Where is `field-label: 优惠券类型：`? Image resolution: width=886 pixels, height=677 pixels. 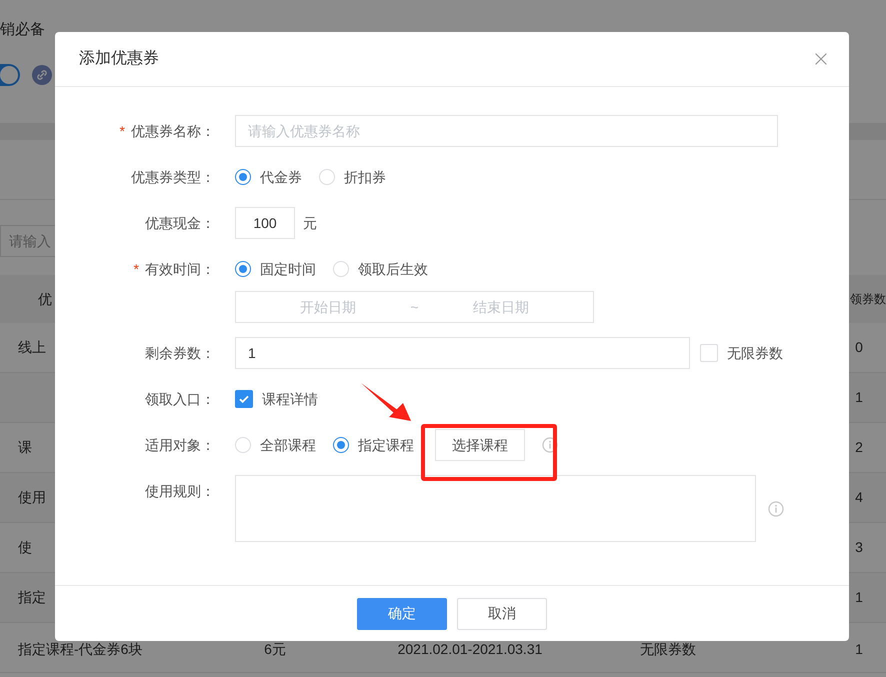 field-label: 优惠券类型： is located at coordinates (173, 177).